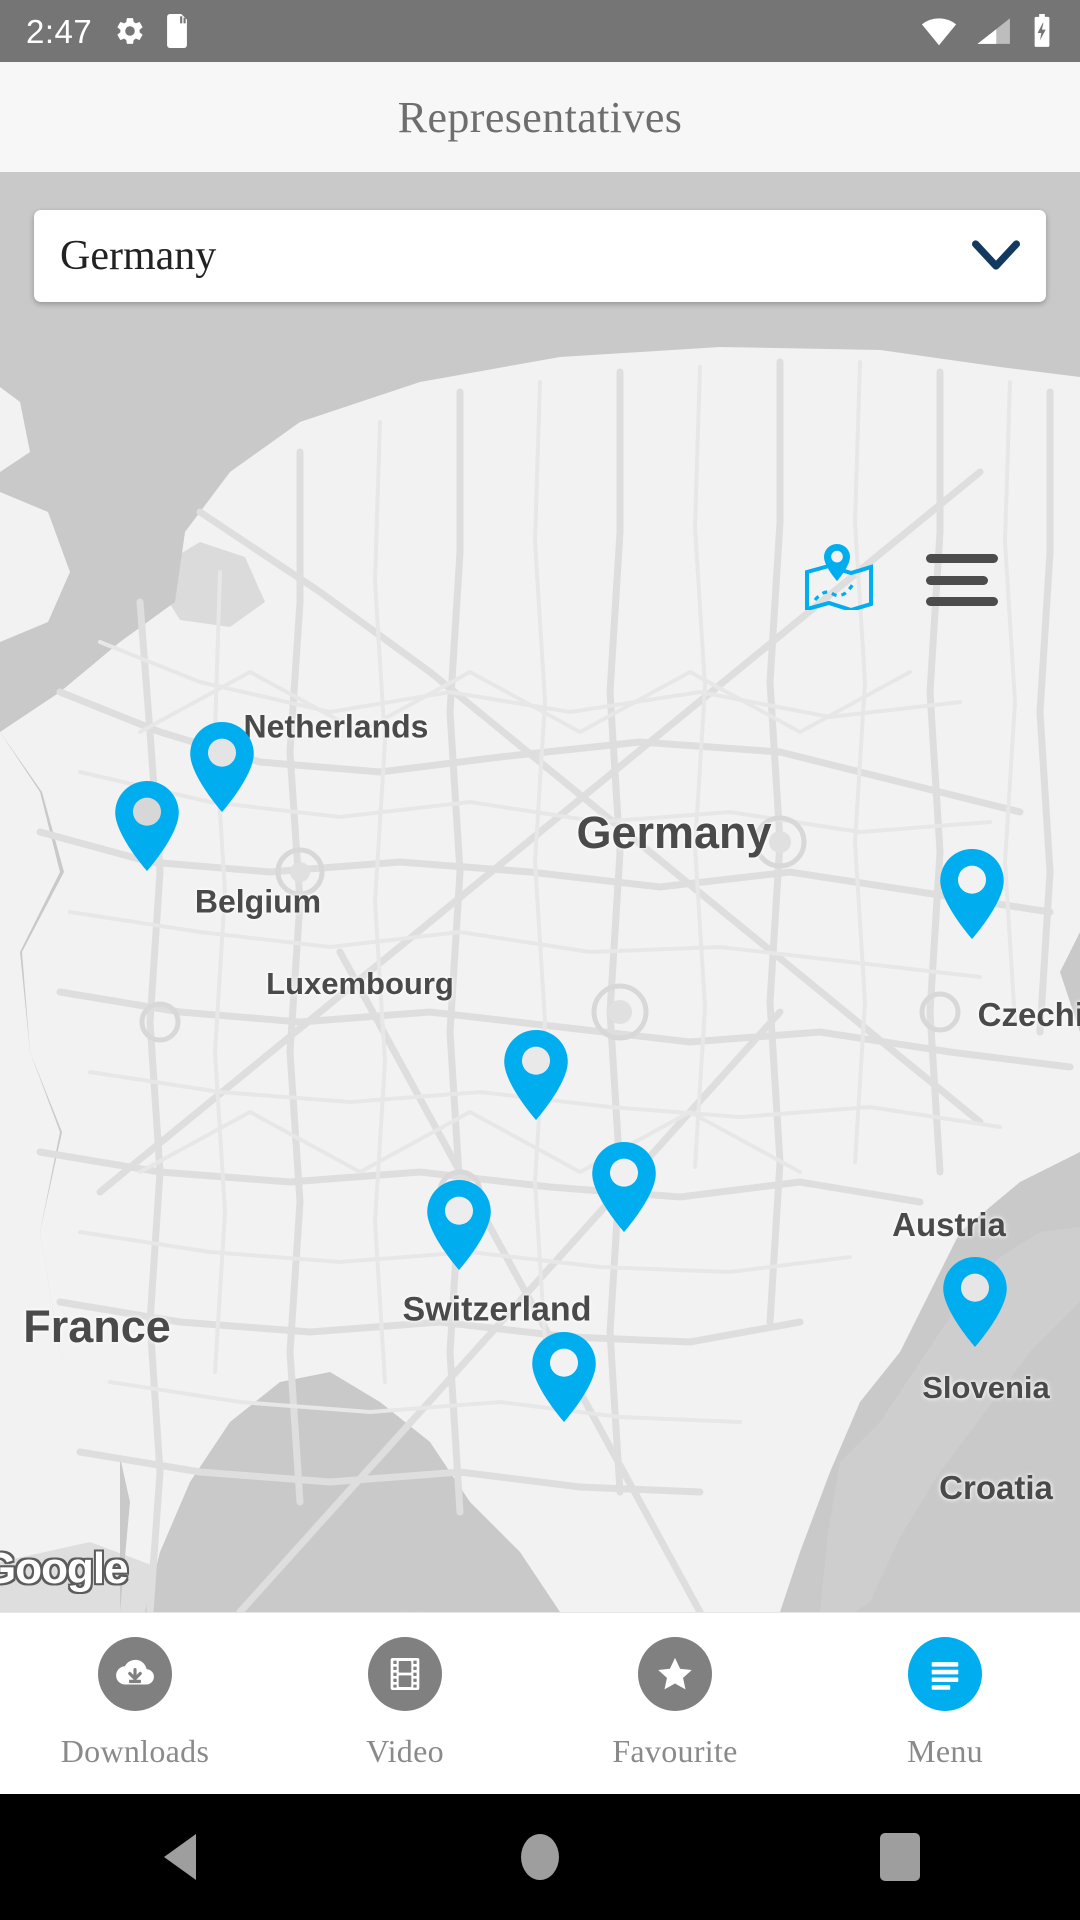 Image resolution: width=1080 pixels, height=1920 pixels. Describe the element at coordinates (540, 31) in the screenshot. I see `status-bar: 2:47` at that location.